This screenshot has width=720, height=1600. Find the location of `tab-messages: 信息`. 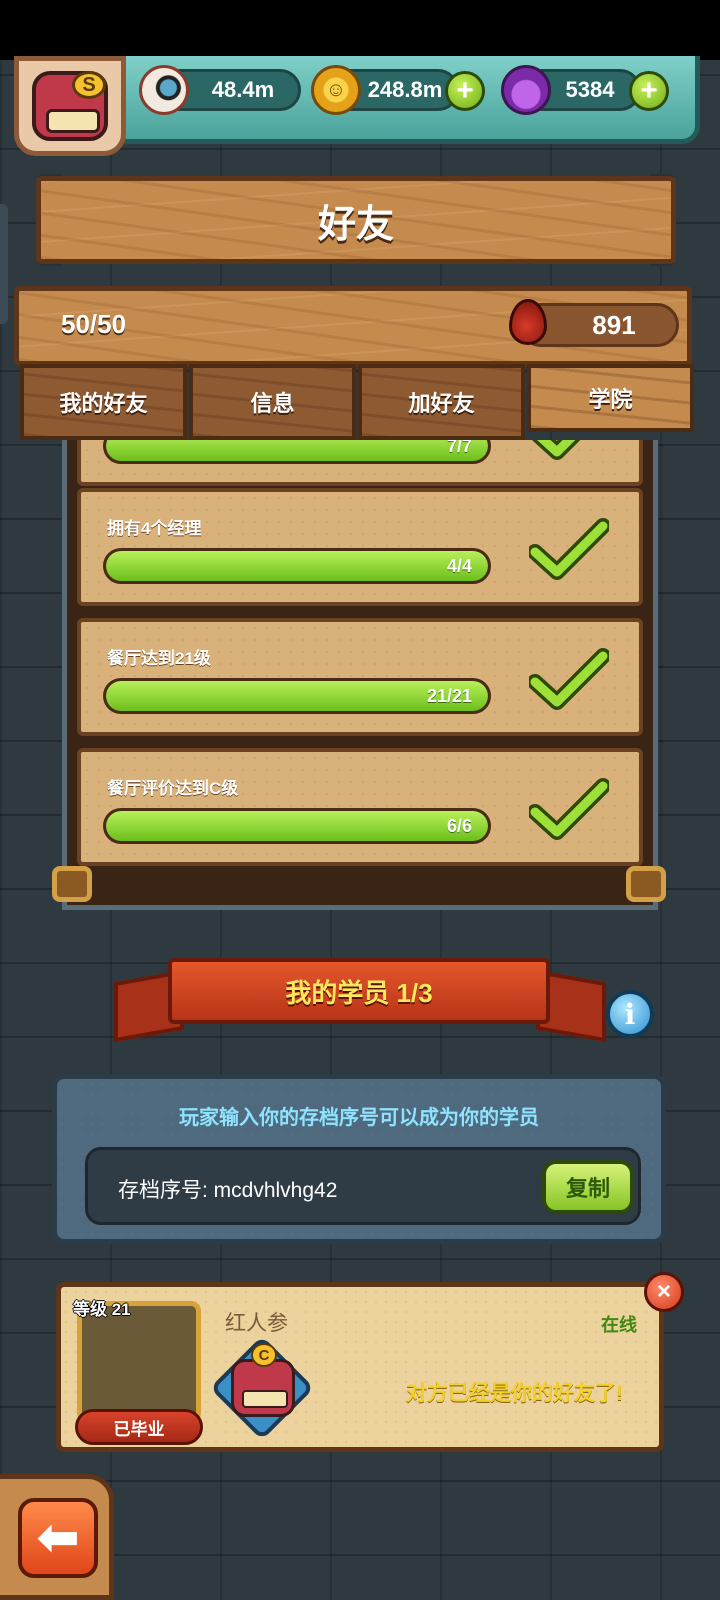

tab-messages: 信息 is located at coordinates (272, 402).